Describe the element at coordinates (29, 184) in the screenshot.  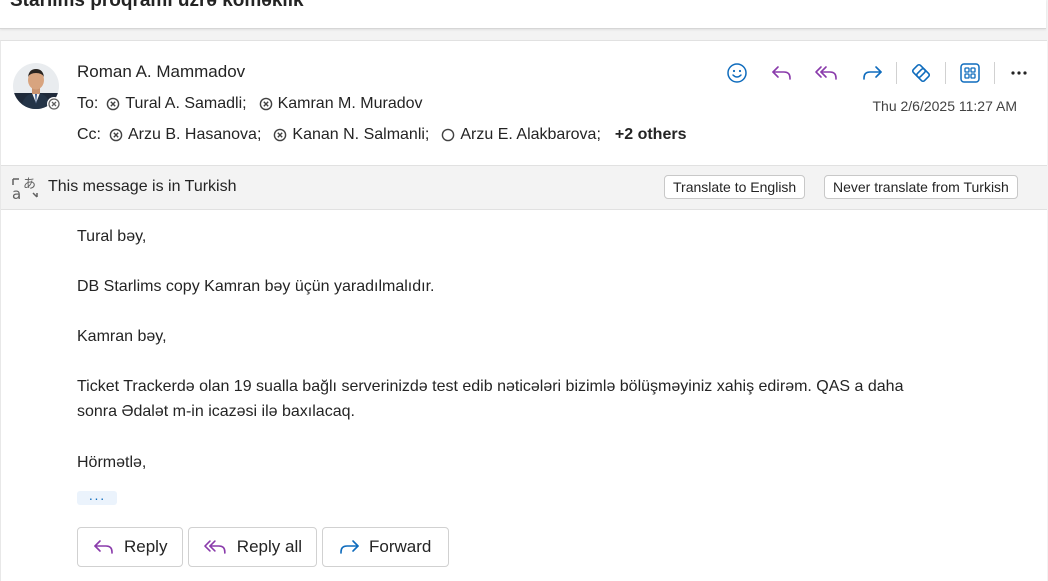
I see `svg-text: あ` at that location.